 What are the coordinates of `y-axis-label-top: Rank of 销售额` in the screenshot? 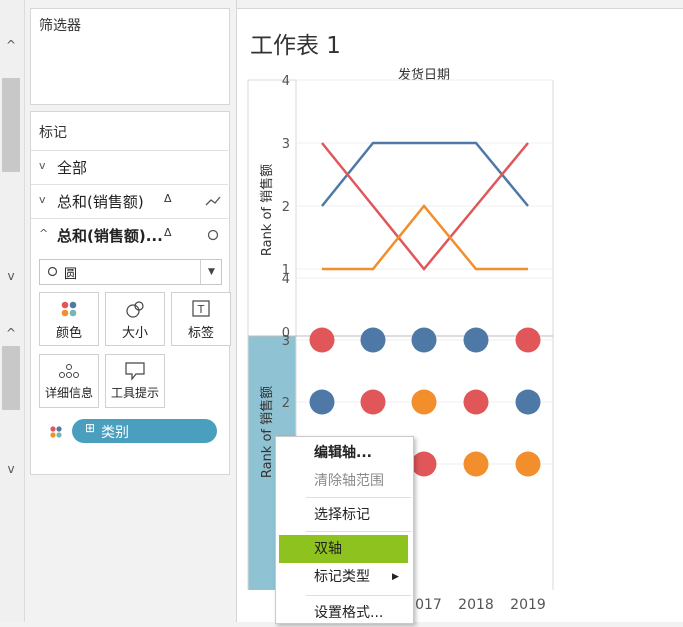 It's located at (267, 210).